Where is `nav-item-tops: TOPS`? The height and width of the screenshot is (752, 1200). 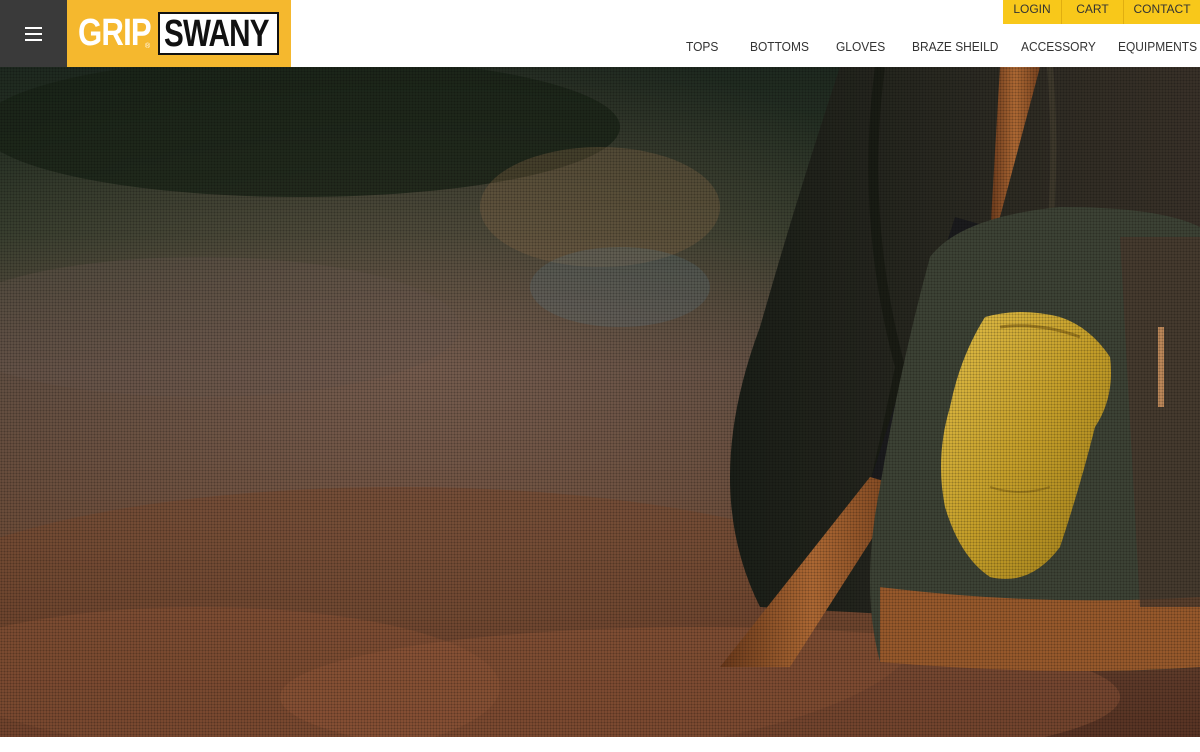 nav-item-tops: TOPS is located at coordinates (702, 47).